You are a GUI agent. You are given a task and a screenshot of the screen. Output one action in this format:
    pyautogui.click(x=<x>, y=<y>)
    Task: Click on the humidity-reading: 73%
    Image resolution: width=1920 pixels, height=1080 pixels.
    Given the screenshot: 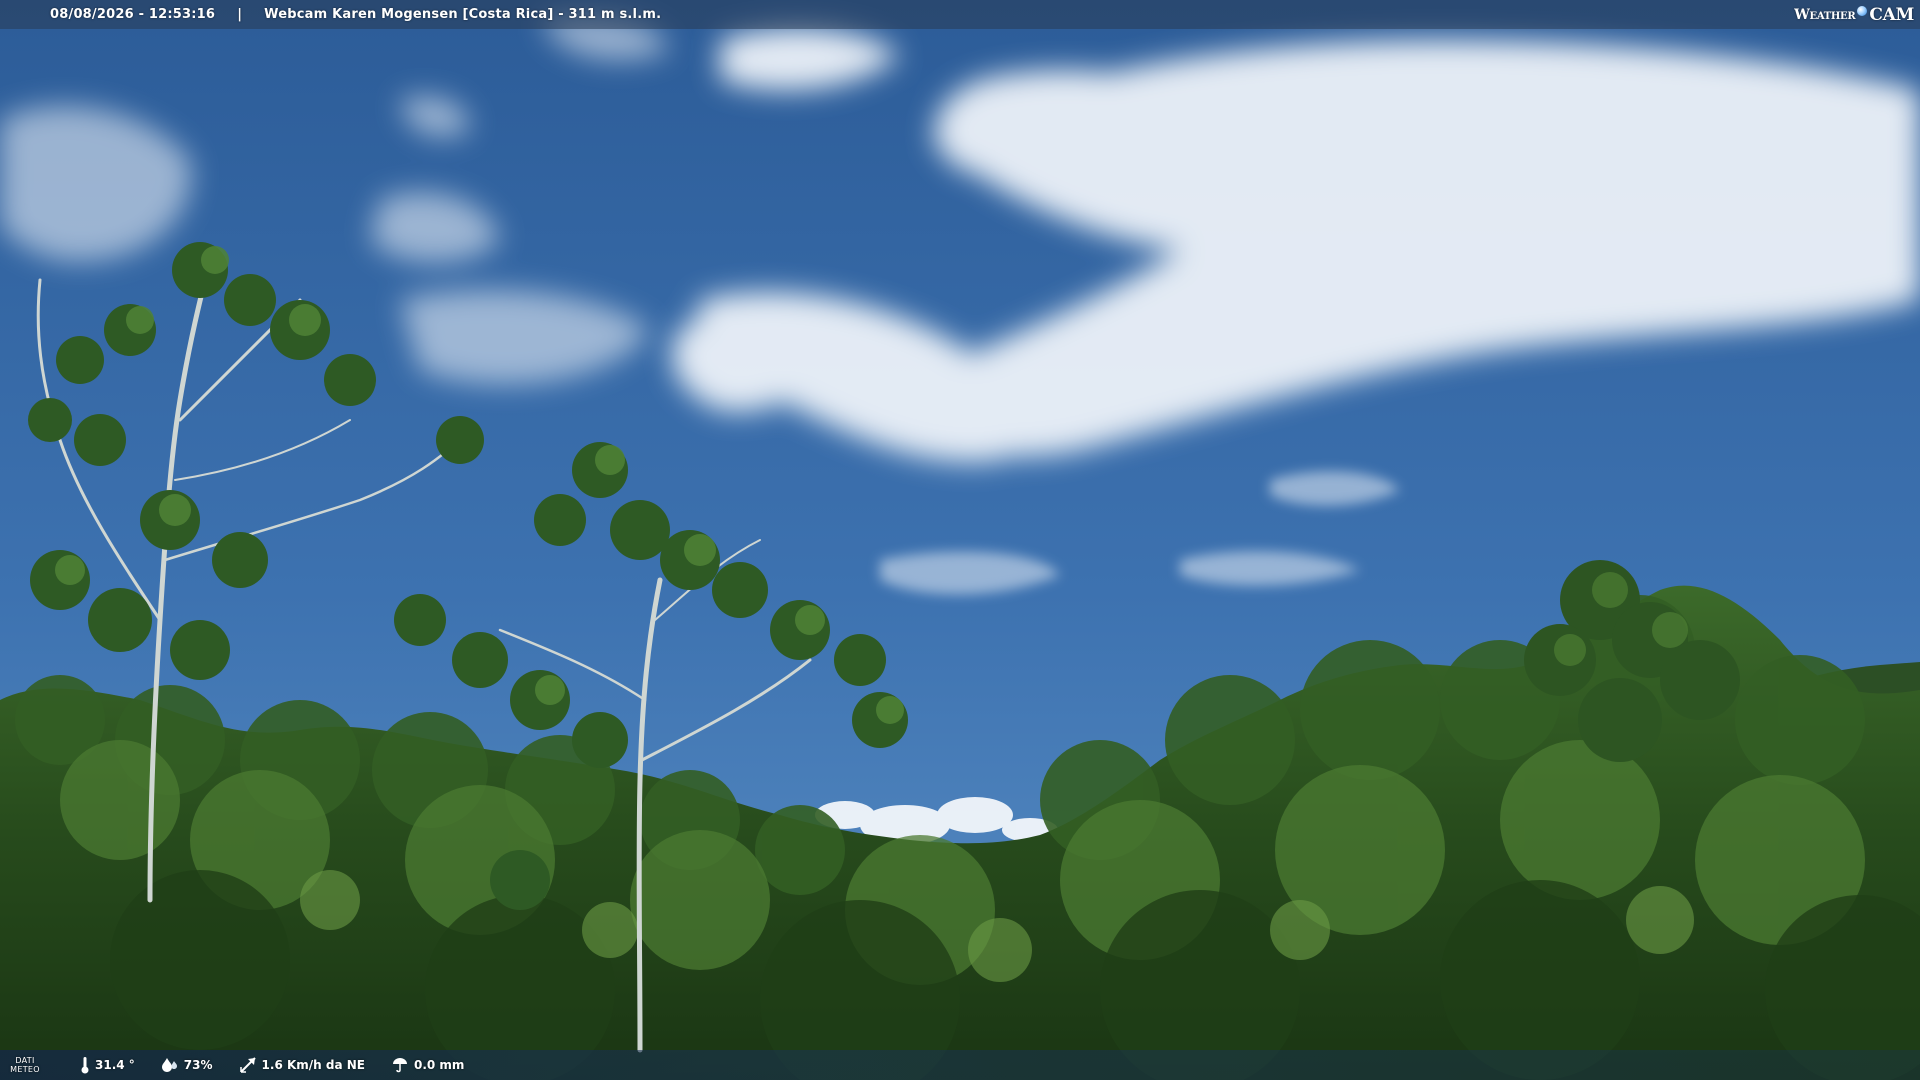 What is the action you would take?
    pyautogui.click(x=187, y=1065)
    